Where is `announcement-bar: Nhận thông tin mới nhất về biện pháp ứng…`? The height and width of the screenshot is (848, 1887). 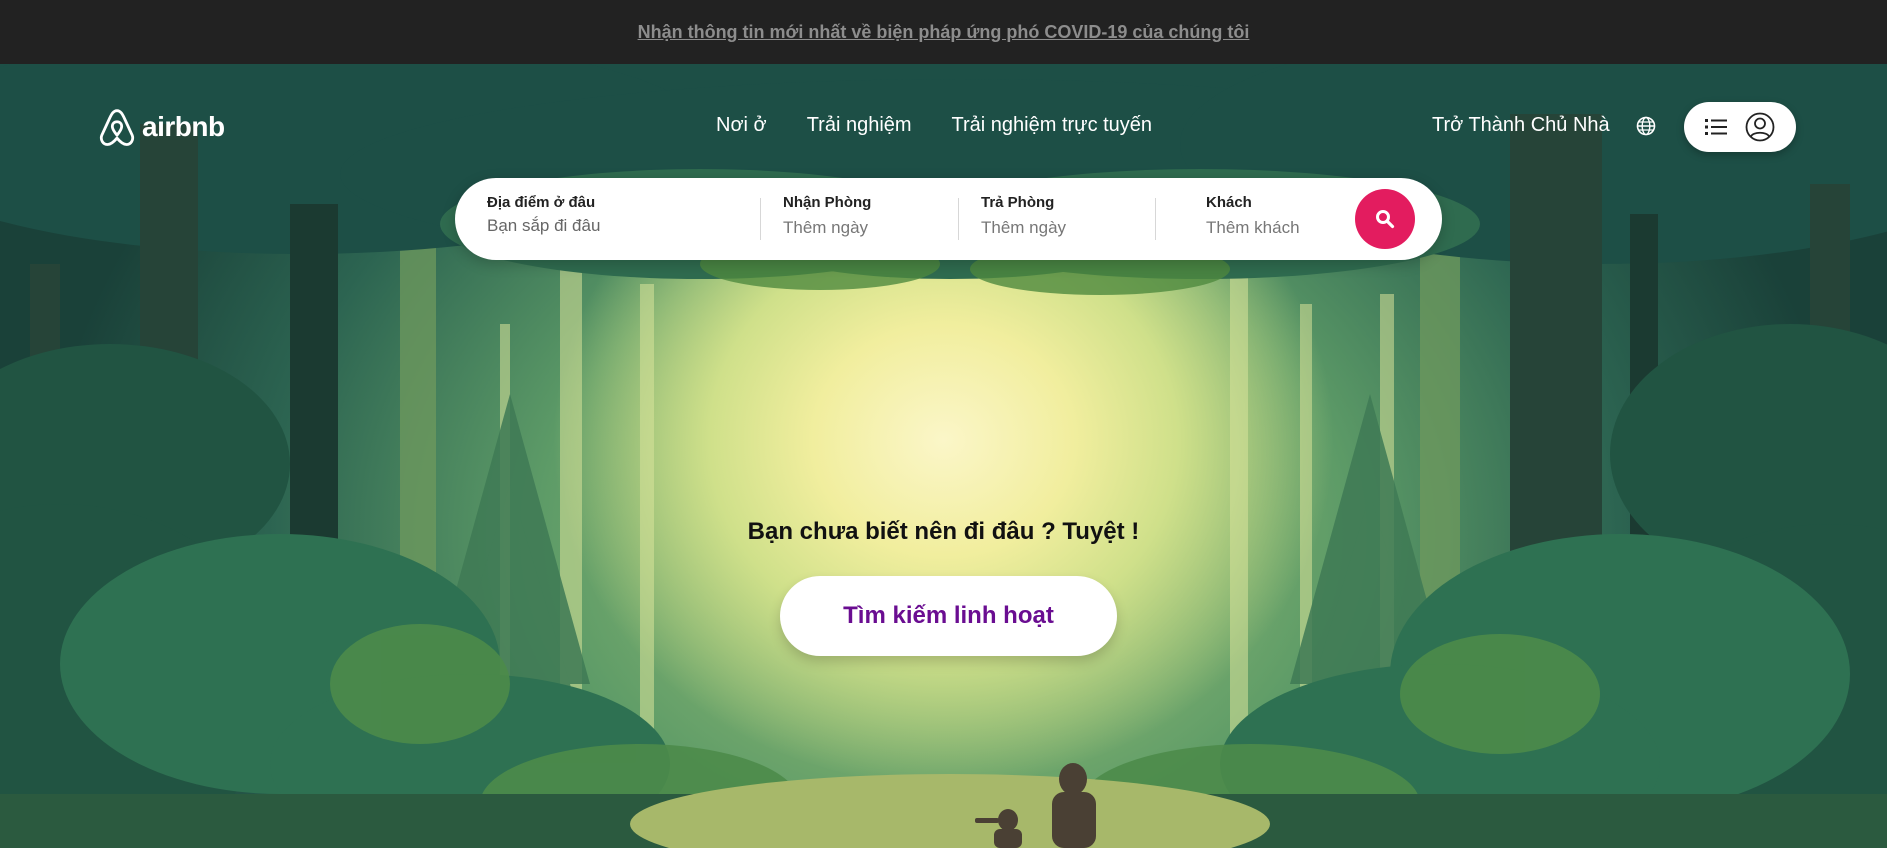 announcement-bar: Nhận thông tin mới nhất về biện pháp ứng… is located at coordinates (943, 32).